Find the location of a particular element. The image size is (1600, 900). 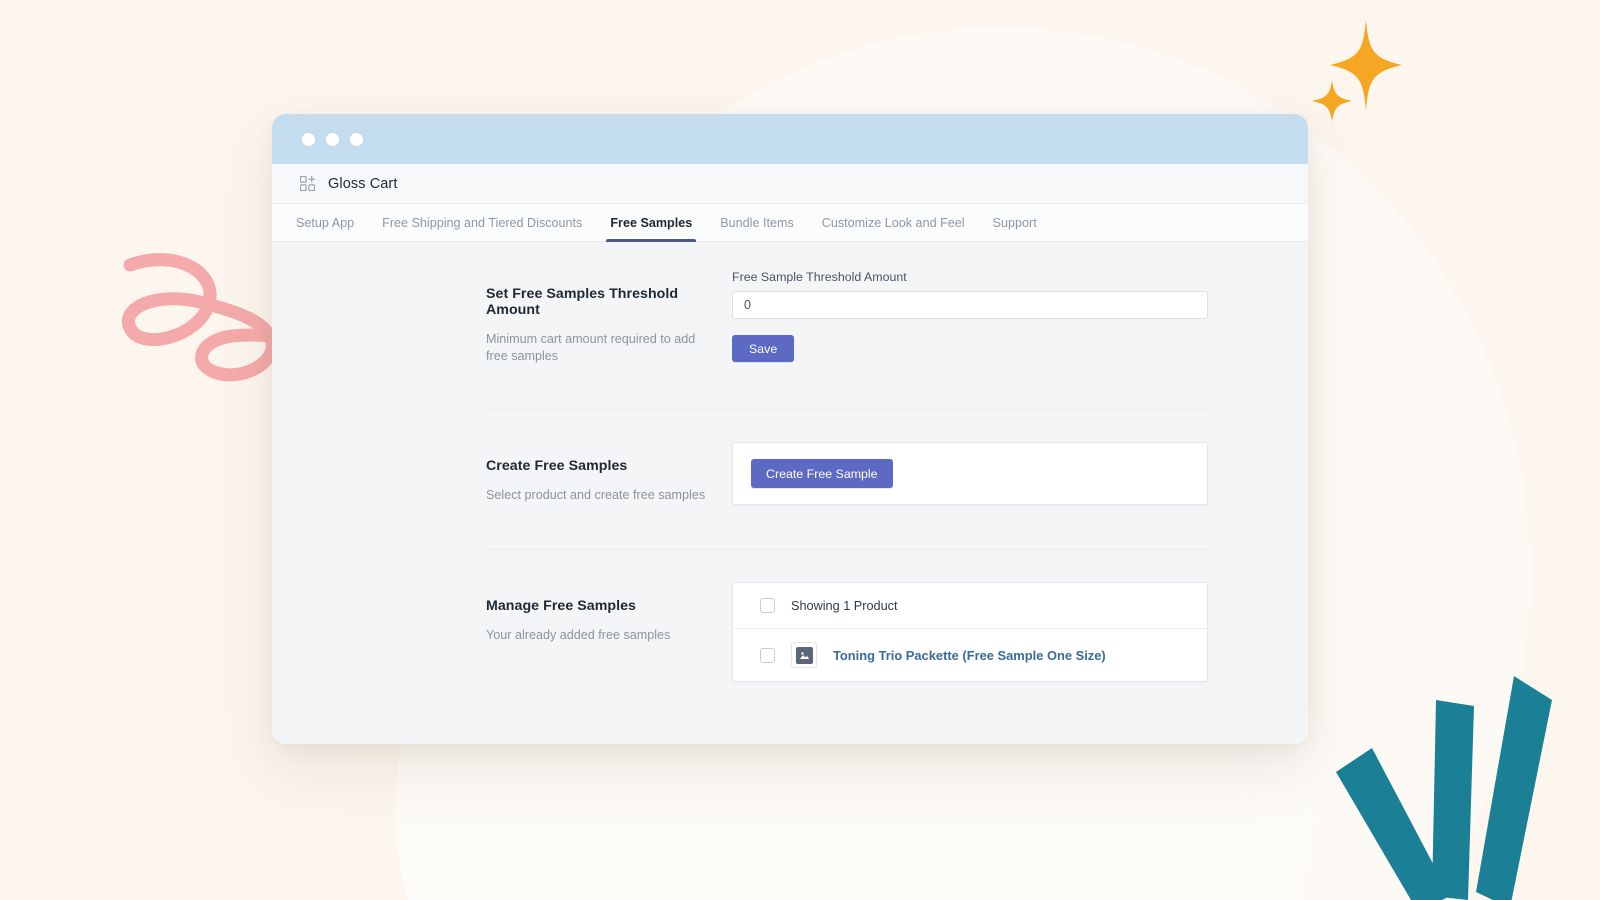

section-create-panel-column: Create Free Sample is located at coordinates (970, 473).